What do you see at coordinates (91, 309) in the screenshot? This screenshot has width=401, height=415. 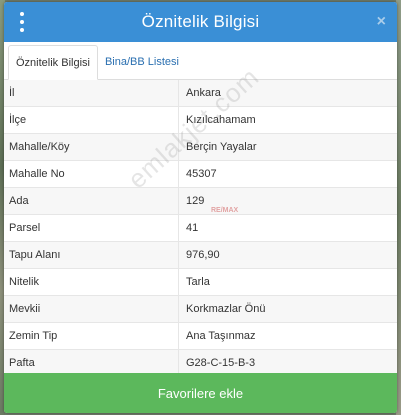 I see `attribute-key: Mevkii` at bounding box center [91, 309].